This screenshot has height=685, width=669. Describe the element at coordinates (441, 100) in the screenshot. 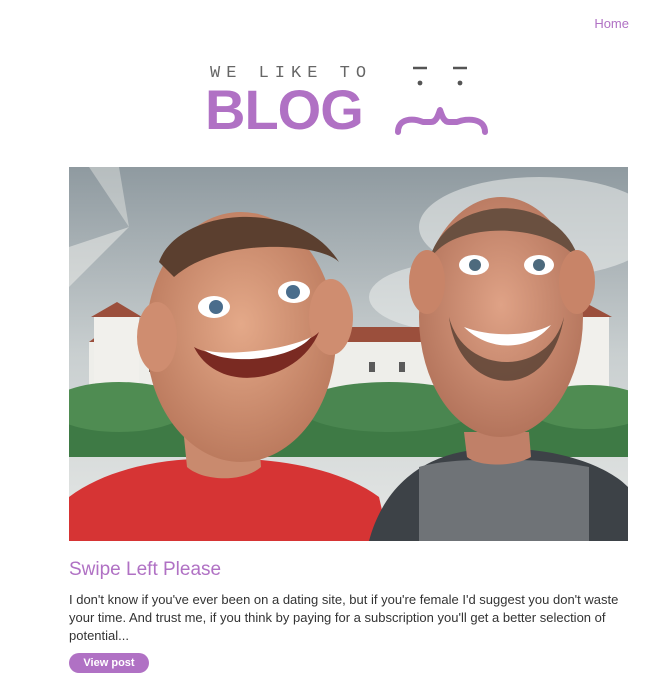

I see `smiley-face-icon` at that location.